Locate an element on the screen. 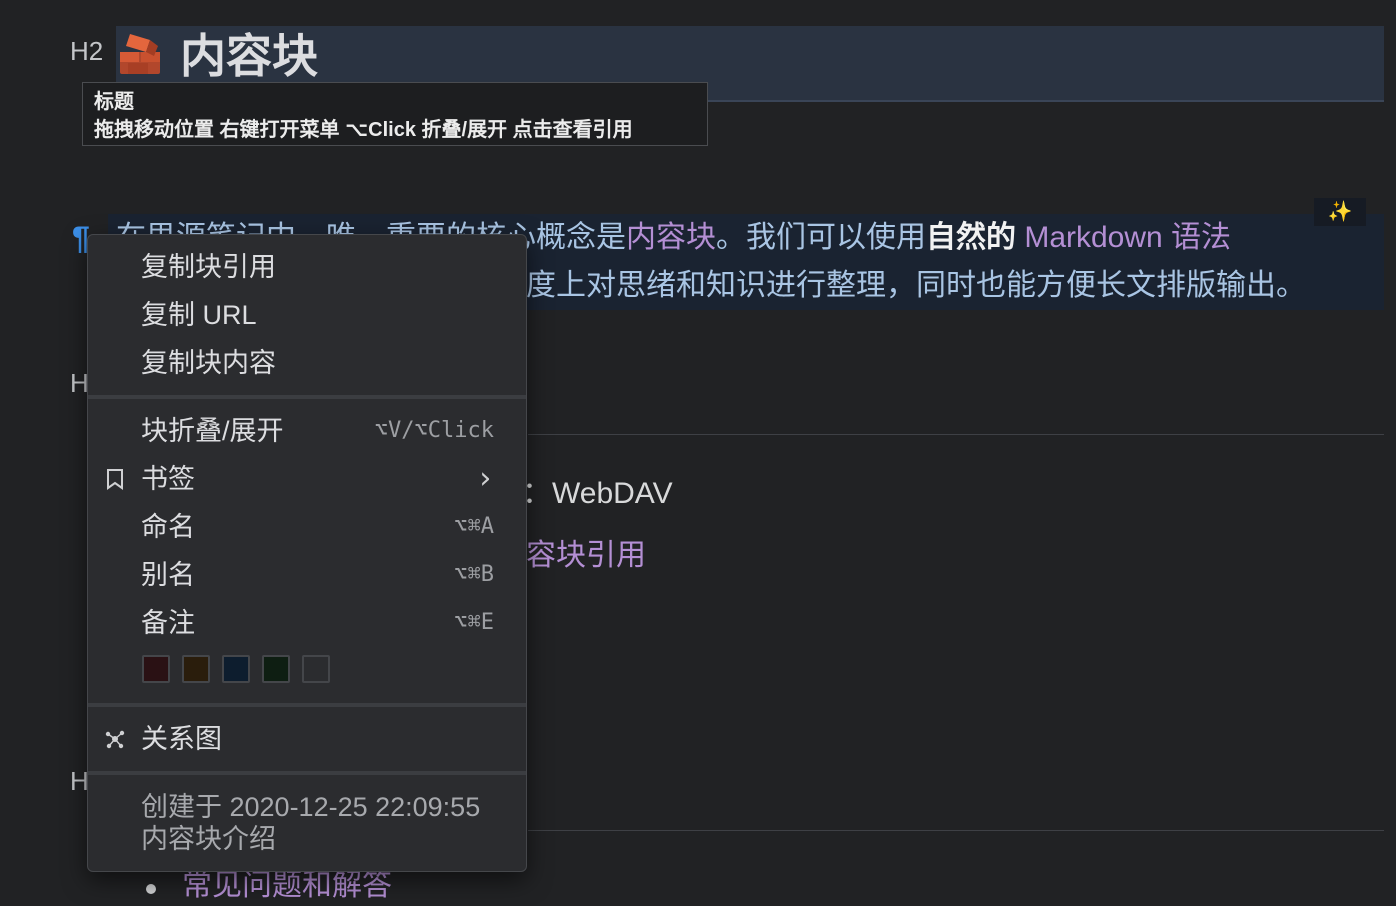  menu-item-label: 别名 is located at coordinates (168, 575).